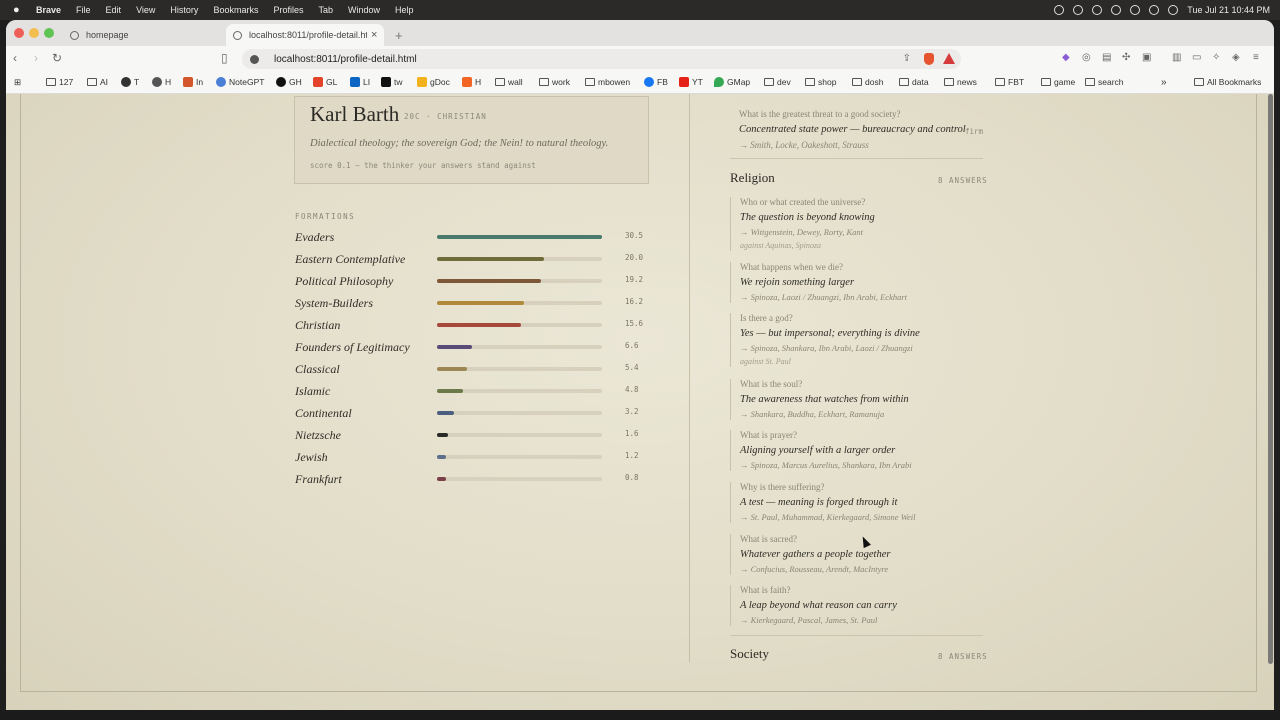 Image resolution: width=1280 pixels, height=720 pixels. I want to click on bookmark-icon: ▯, so click(224, 58).